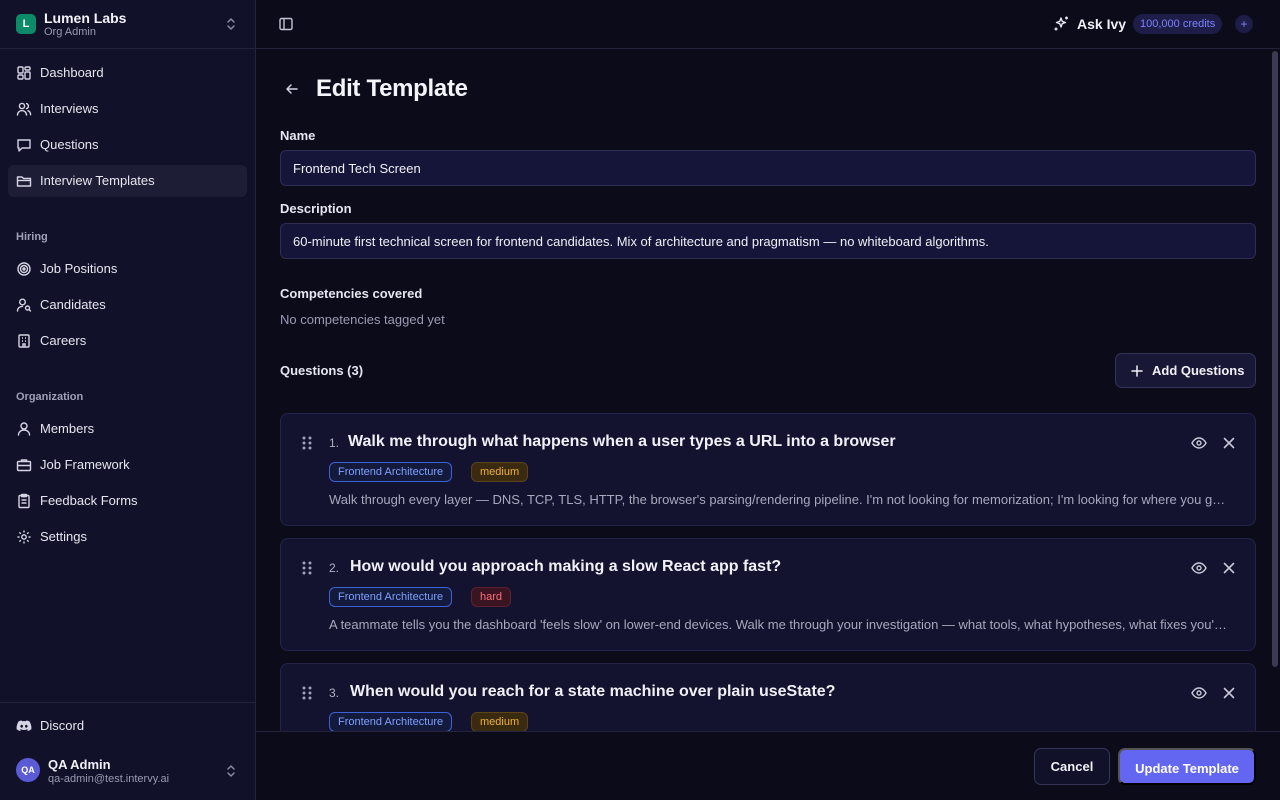  Describe the element at coordinates (231, 24) in the screenshot. I see `chevron-up-down-icon` at that location.